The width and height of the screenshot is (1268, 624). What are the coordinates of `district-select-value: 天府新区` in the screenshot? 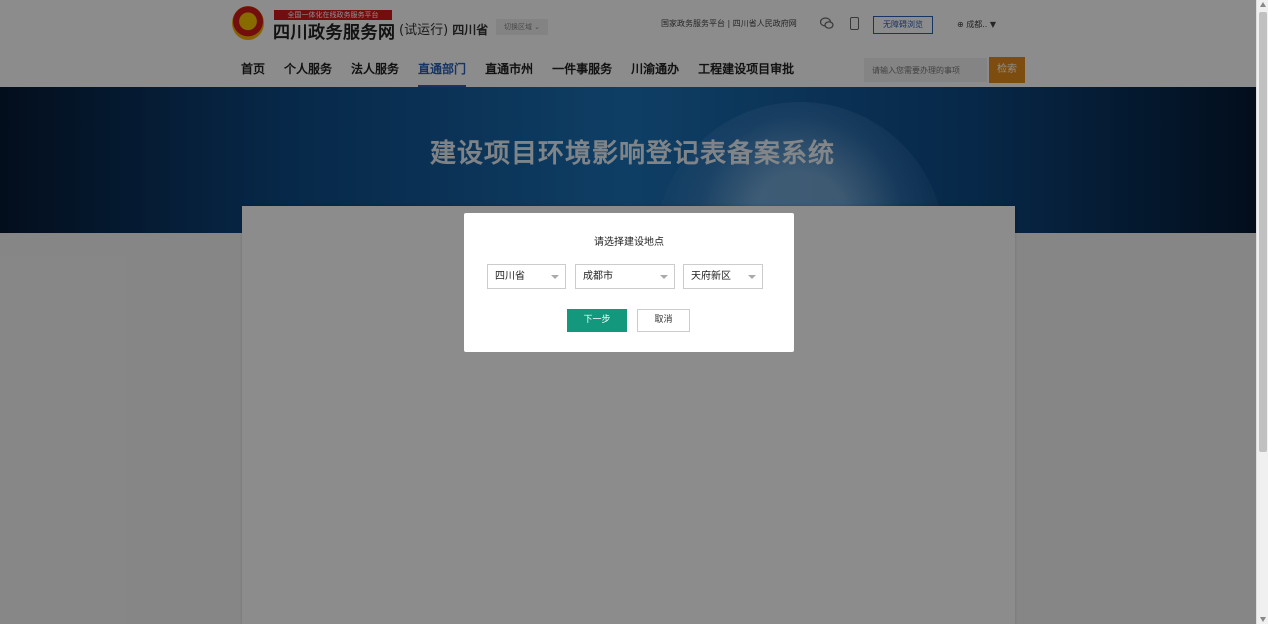 It's located at (711, 276).